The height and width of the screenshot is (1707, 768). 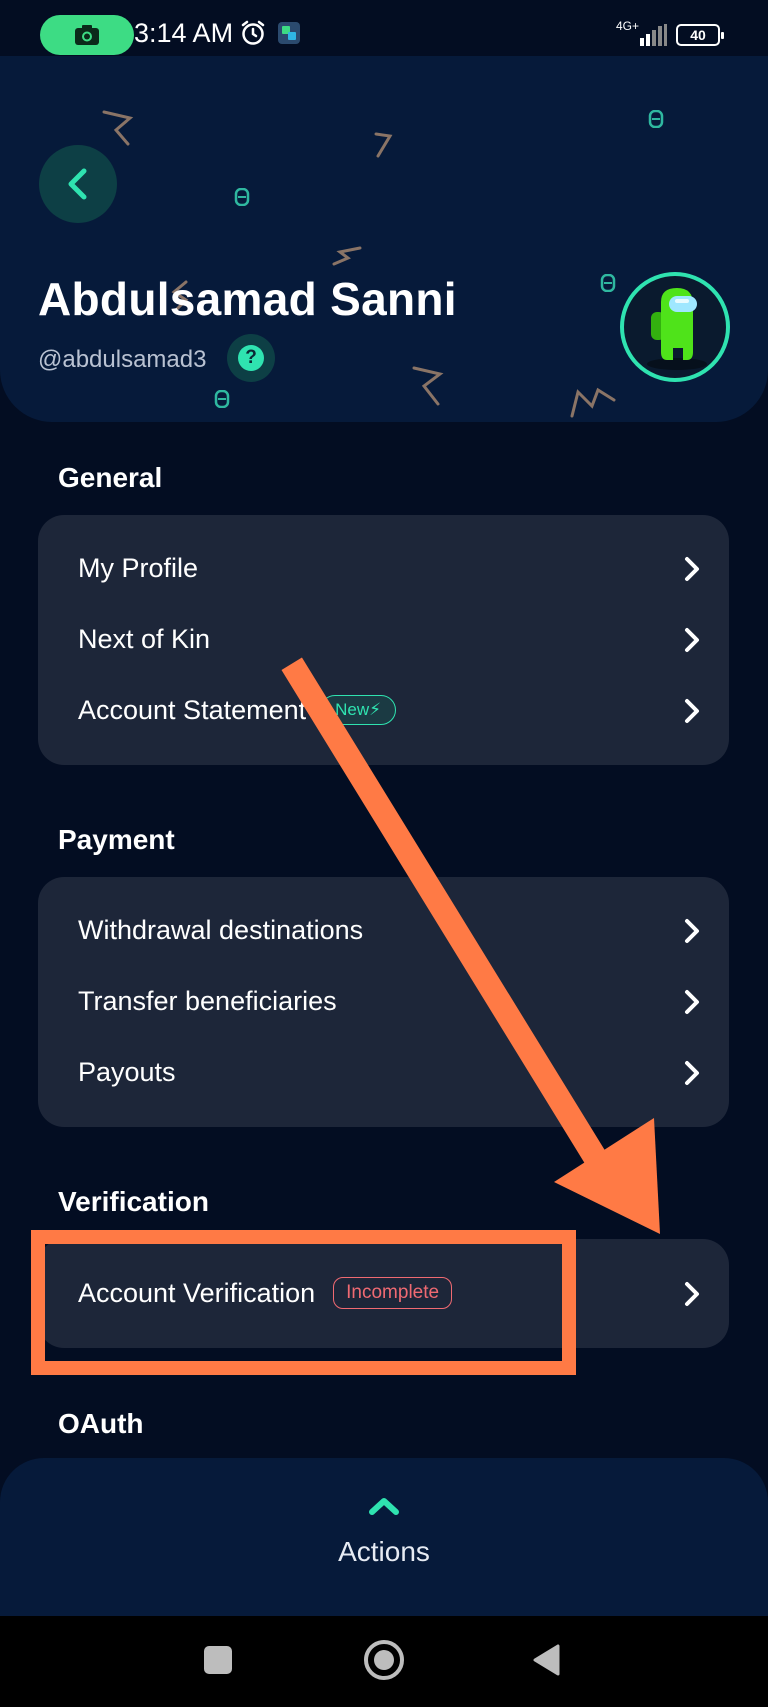 I want to click on menu-item-label: Next of Kin, so click(x=144, y=638).